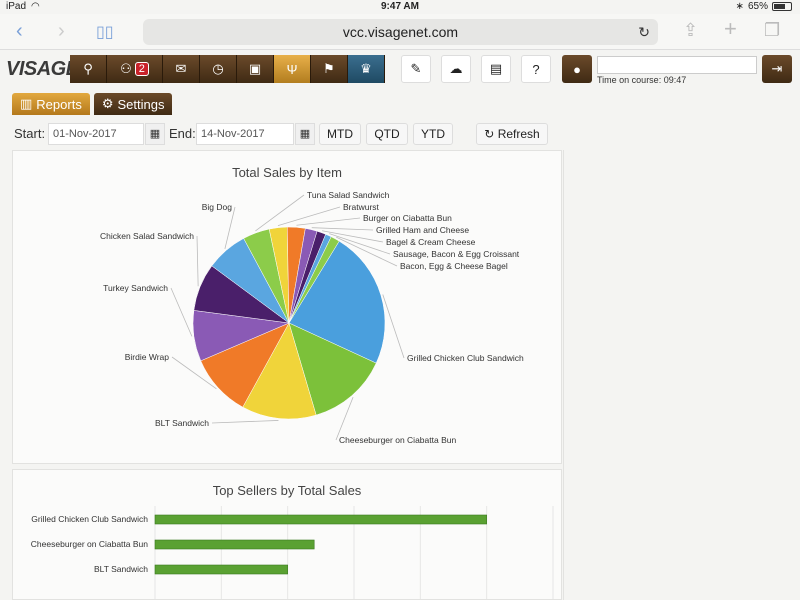 This screenshot has height=600, width=800. What do you see at coordinates (59, 104) in the screenshot?
I see `tab-reports-label: Reports` at bounding box center [59, 104].